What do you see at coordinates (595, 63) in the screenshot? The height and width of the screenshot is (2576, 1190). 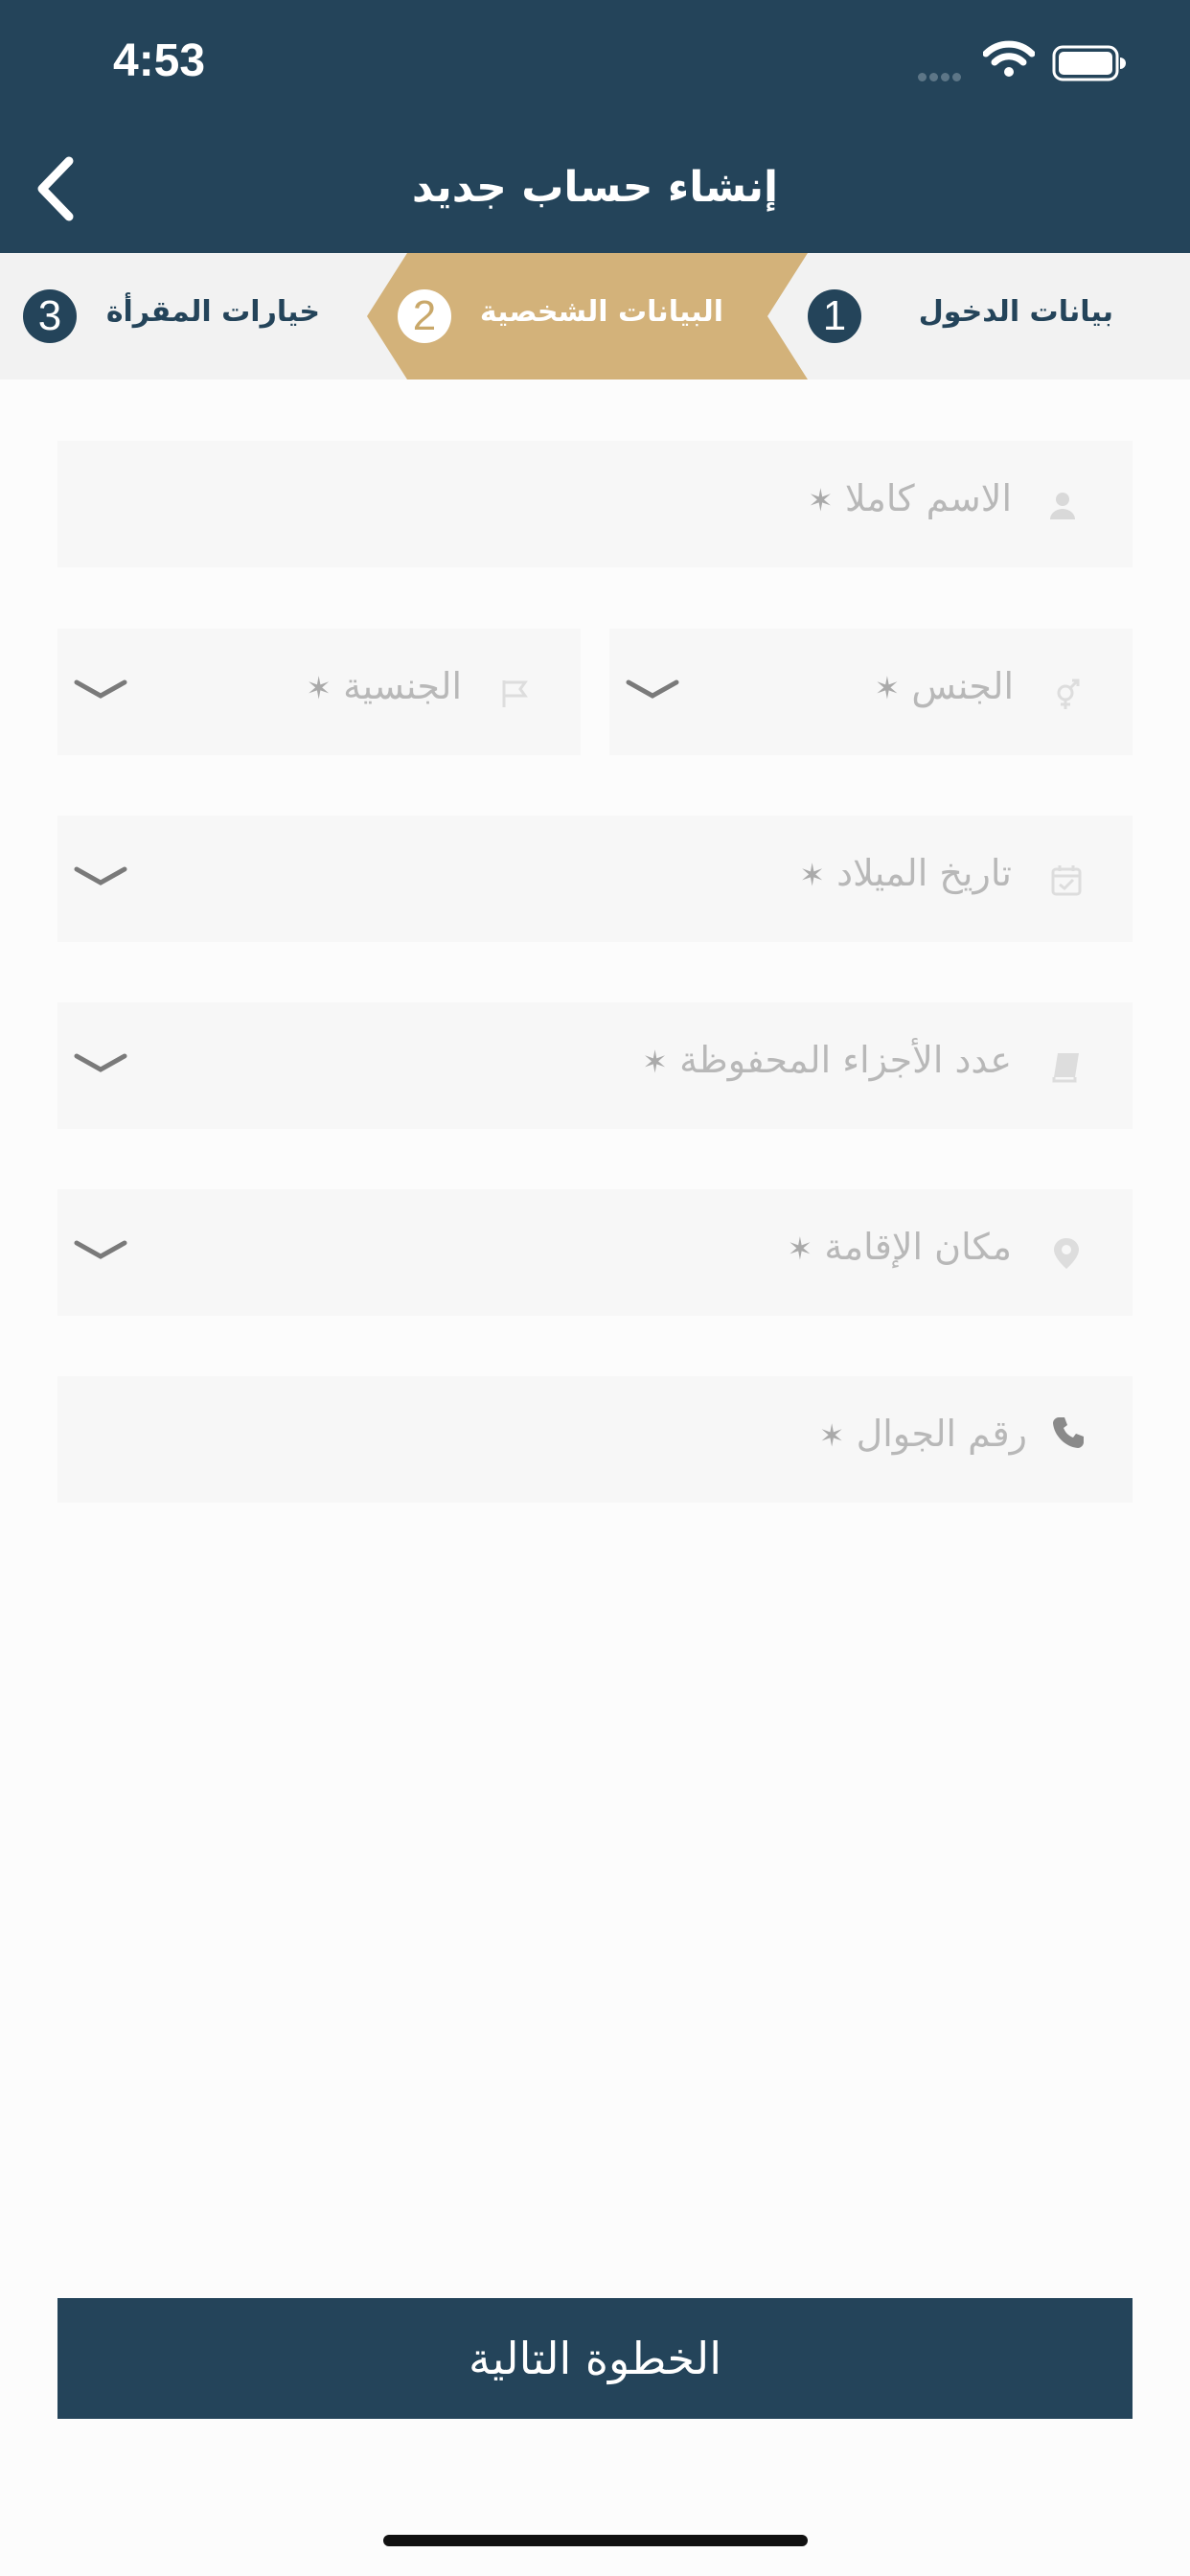 I see `status-bar: 4:53` at bounding box center [595, 63].